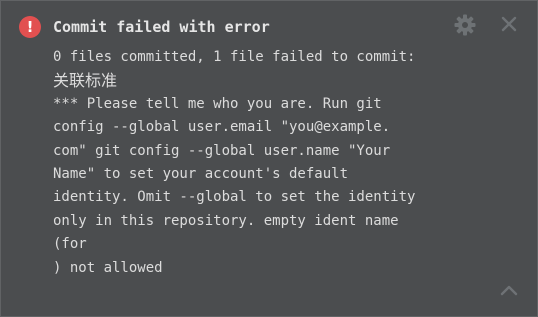 The image size is (538, 317). I want to click on message-line: 关联标准, so click(85, 81).